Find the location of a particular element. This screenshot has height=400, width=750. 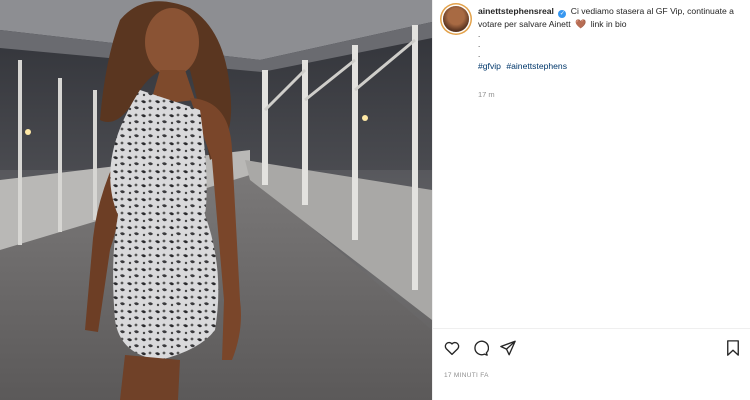

caption-suffix: link in bio is located at coordinates (608, 24).